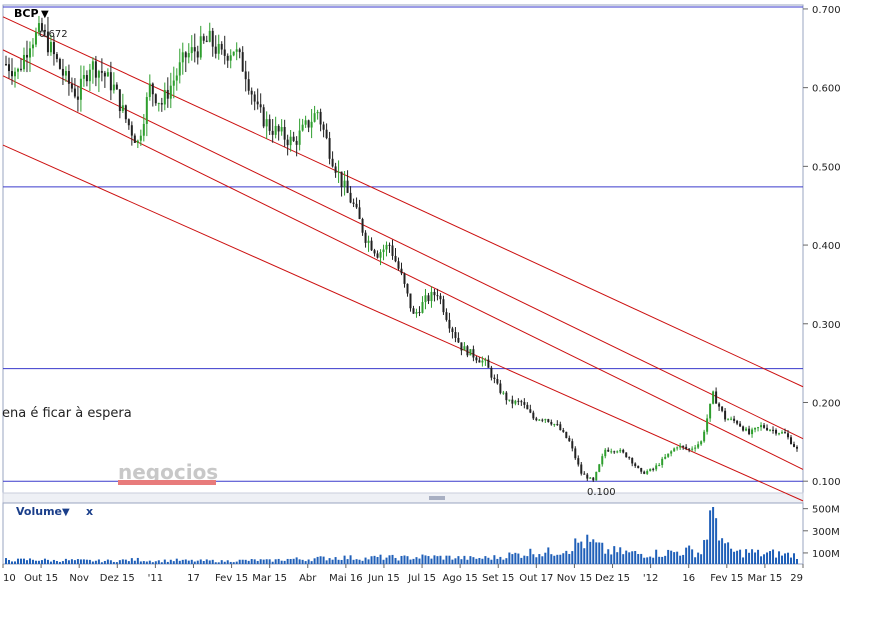 This screenshot has height=624, width=877. What do you see at coordinates (650, 578) in the screenshot?
I see `x-tick-label: '12` at bounding box center [650, 578].